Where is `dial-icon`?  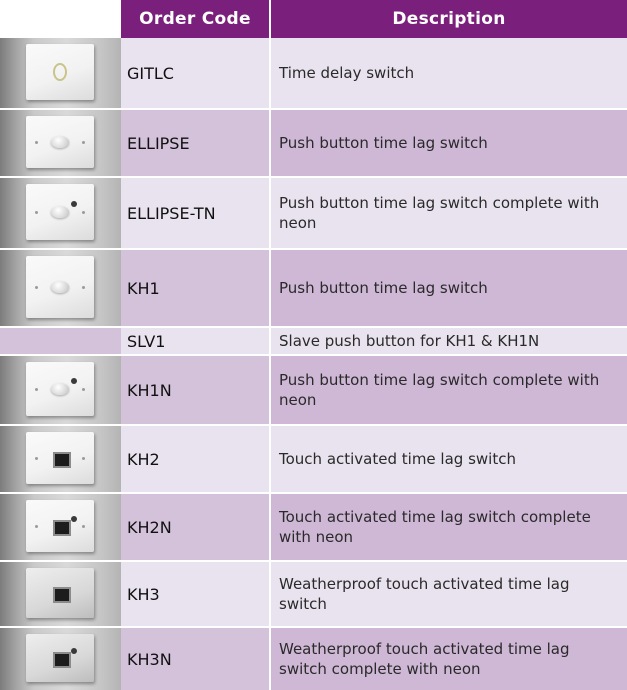 dial-icon is located at coordinates (60, 72).